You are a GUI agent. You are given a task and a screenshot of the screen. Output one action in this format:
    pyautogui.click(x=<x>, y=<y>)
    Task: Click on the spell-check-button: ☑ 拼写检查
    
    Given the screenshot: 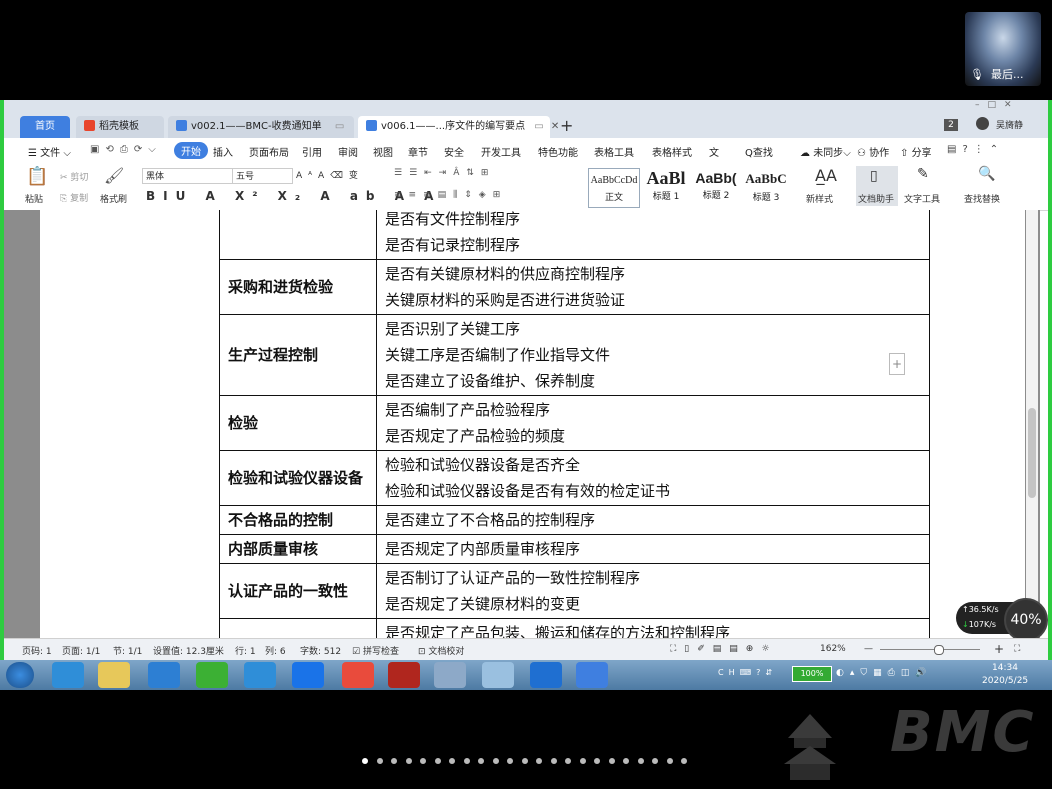 What is the action you would take?
    pyautogui.click(x=375, y=650)
    